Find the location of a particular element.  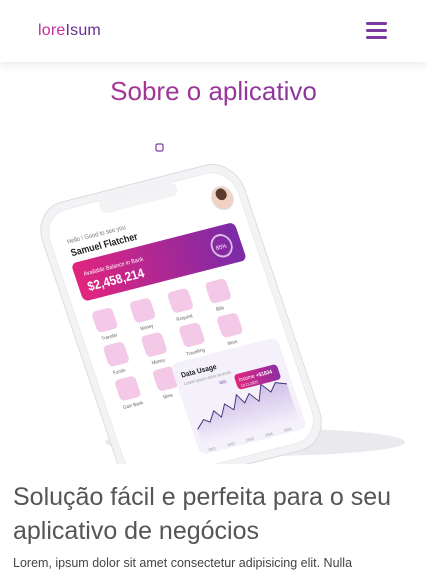

hamburger-menu-icon is located at coordinates (376, 31).